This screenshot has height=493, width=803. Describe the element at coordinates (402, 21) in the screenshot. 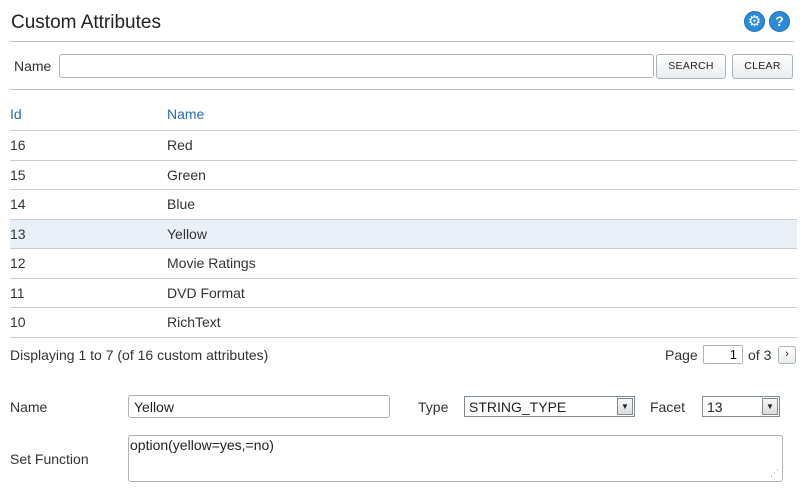

I see `page-header: Custom Attributes ⚙ ?` at that location.